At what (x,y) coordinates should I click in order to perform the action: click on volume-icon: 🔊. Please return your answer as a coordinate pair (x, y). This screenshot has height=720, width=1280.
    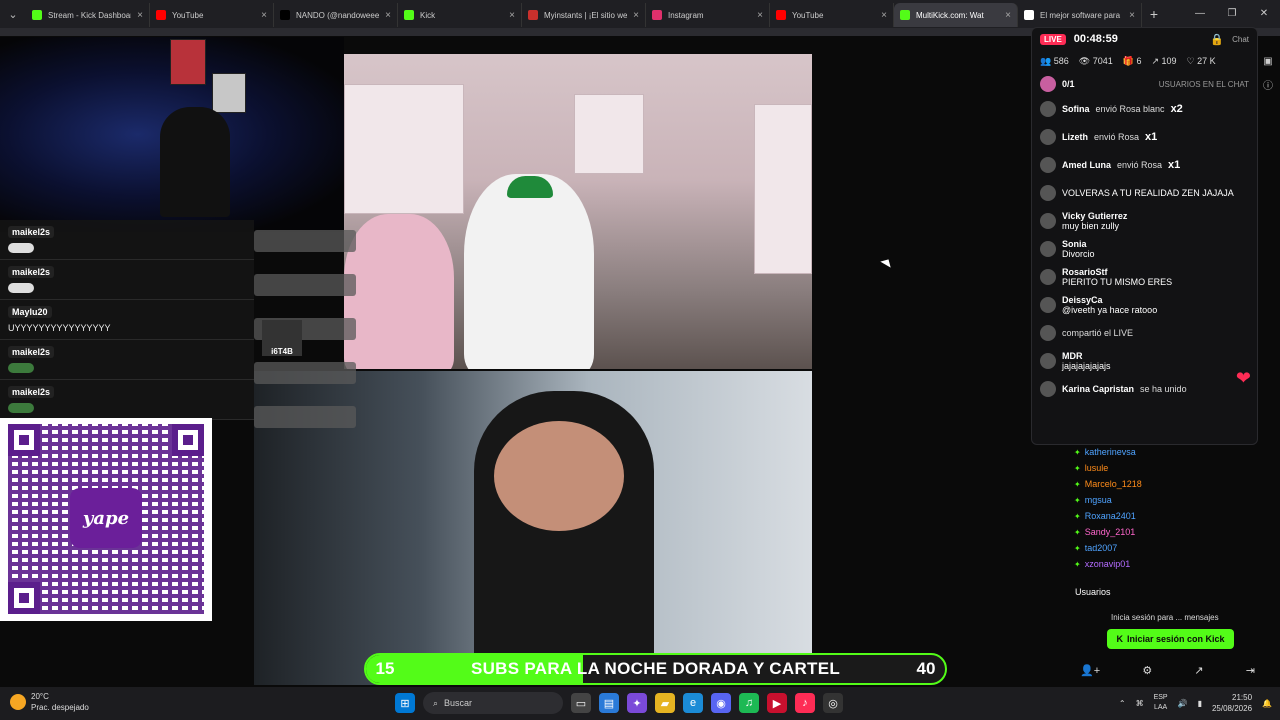
    Looking at the image, I should click on (1183, 703).